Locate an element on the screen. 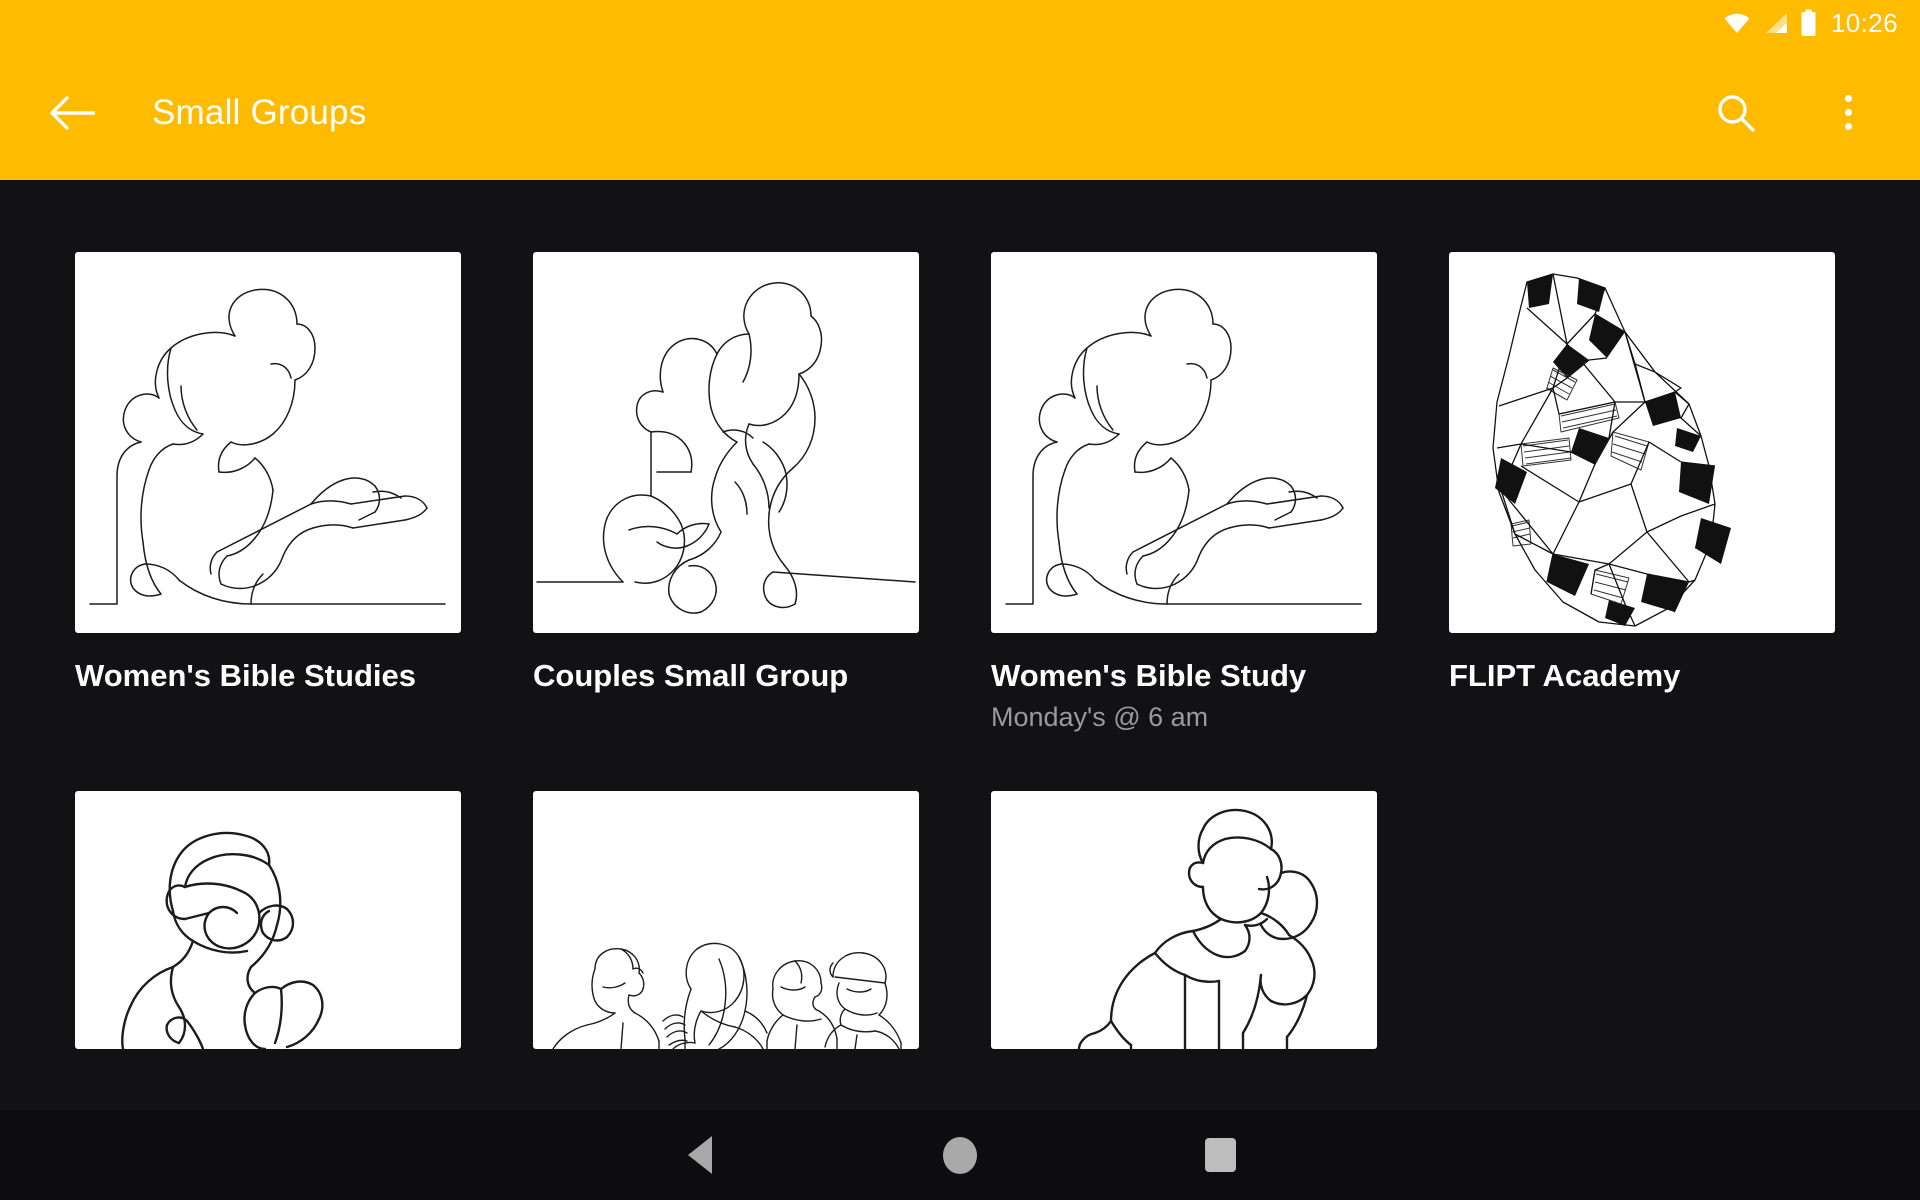 The image size is (1920, 1200). group-card-title: FLIPT Academy is located at coordinates (1565, 675).